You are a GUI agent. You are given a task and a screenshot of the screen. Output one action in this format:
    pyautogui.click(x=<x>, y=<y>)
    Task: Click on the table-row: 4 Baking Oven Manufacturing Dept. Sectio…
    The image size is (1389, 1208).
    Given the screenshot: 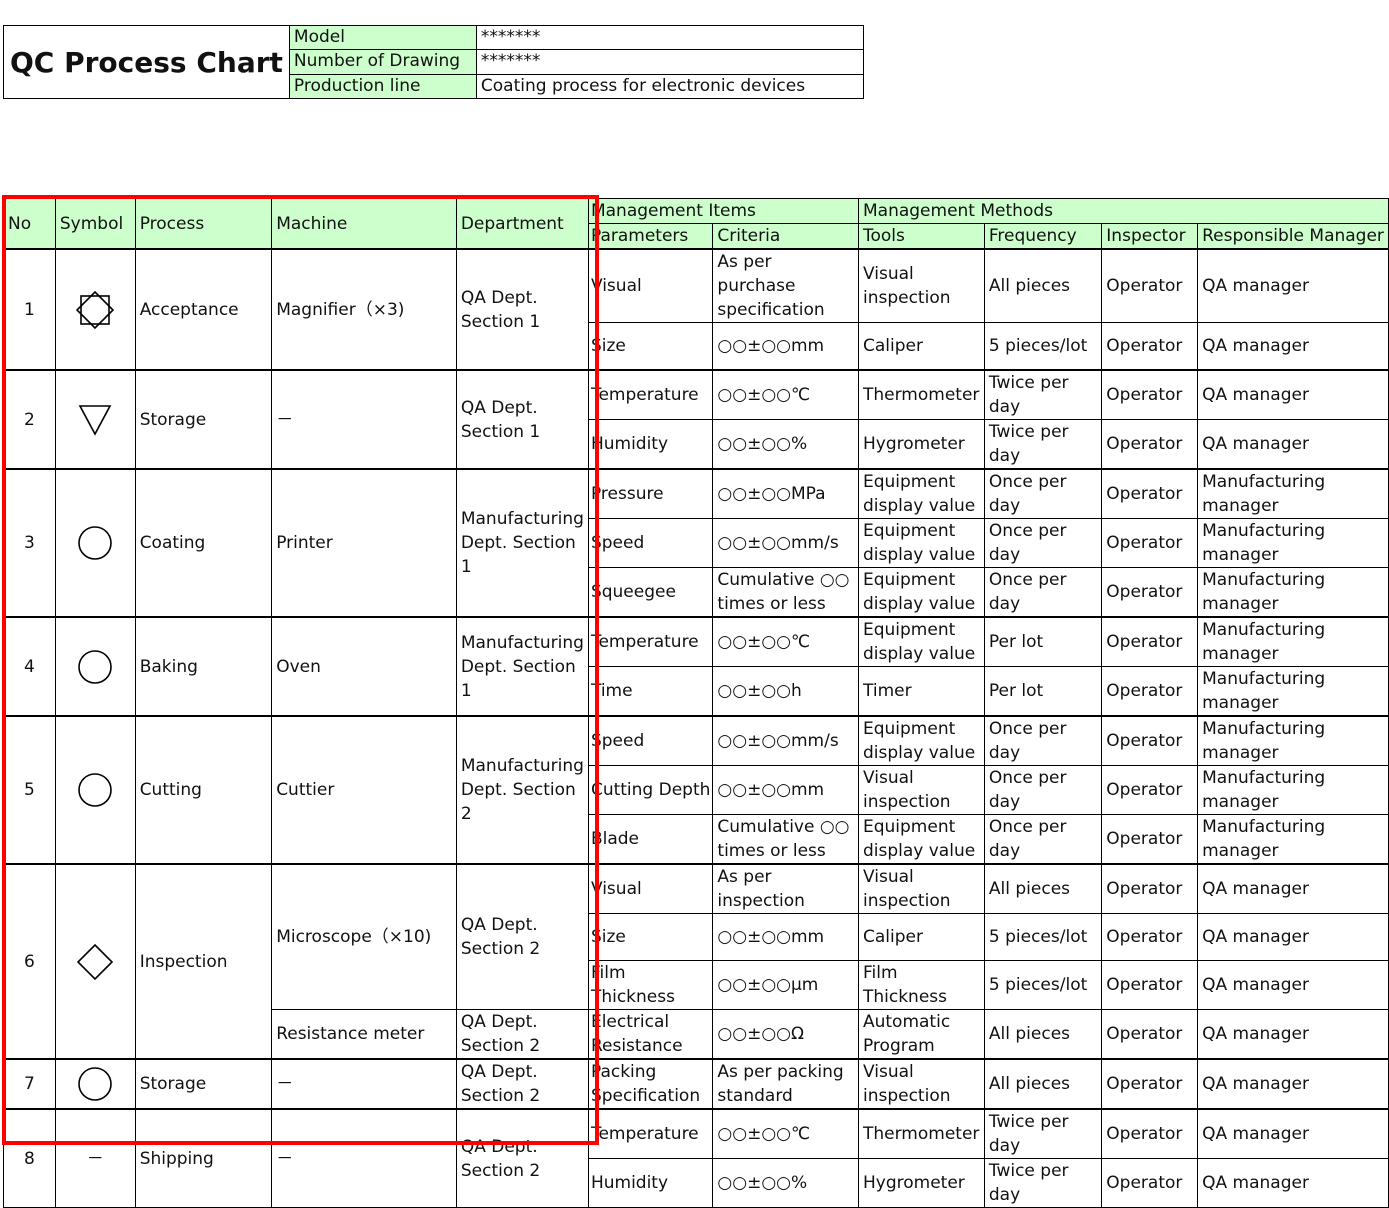 What is the action you would take?
    pyautogui.click(x=696, y=666)
    